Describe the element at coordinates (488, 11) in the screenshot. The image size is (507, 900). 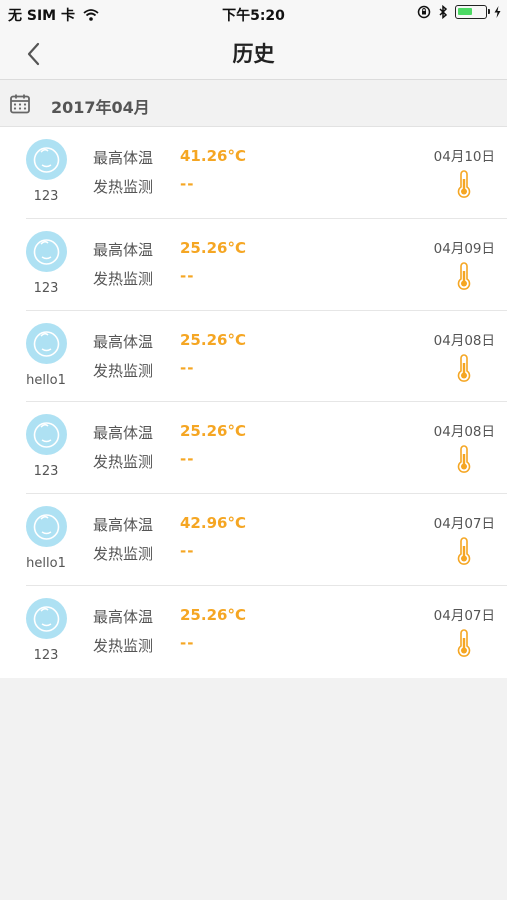
I see `battery-tip` at that location.